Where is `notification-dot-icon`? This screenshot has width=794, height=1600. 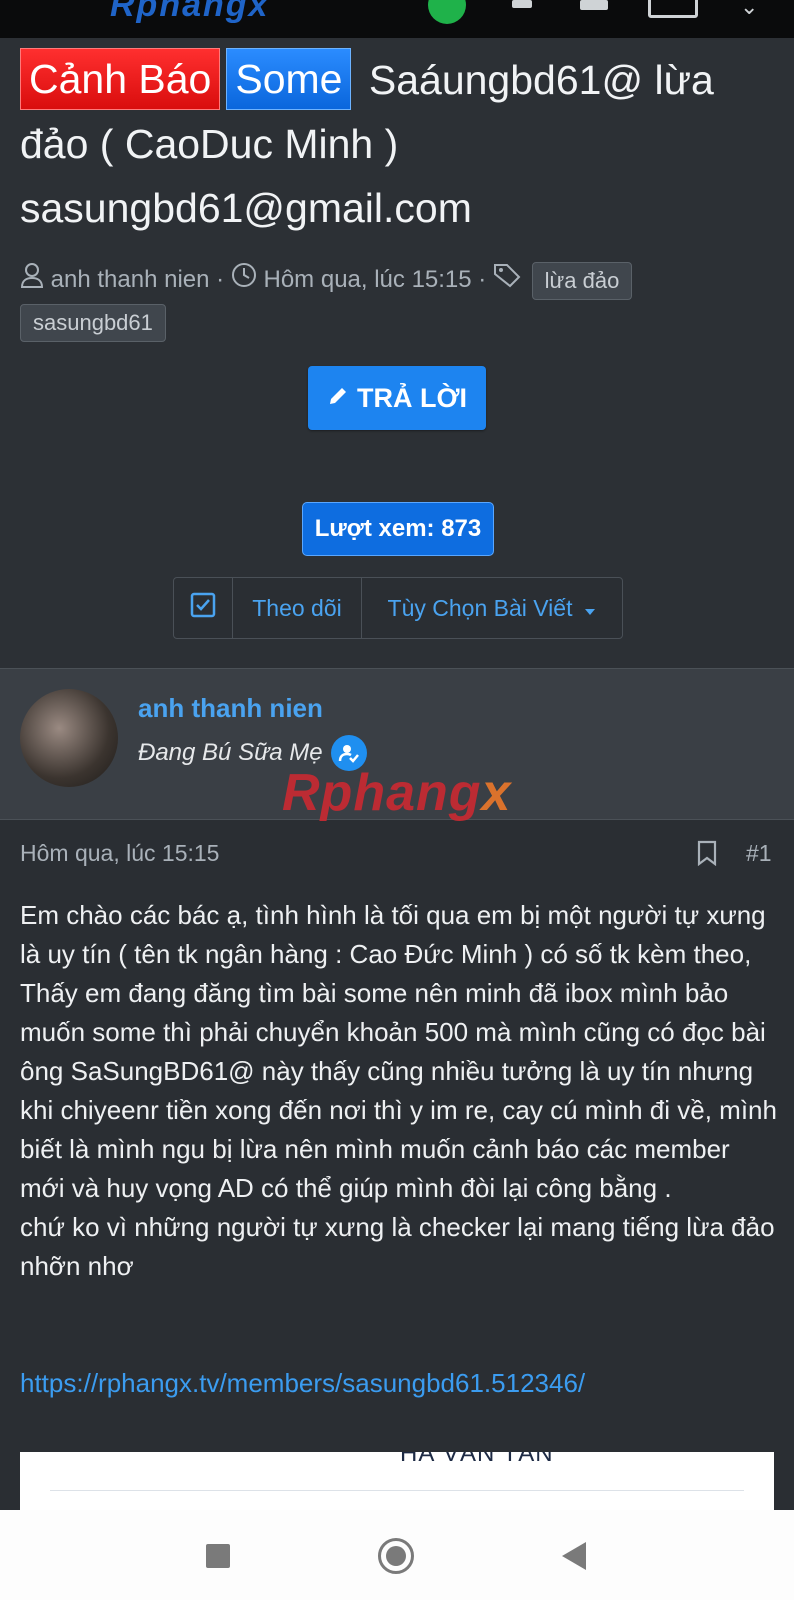 notification-dot-icon is located at coordinates (447, 12).